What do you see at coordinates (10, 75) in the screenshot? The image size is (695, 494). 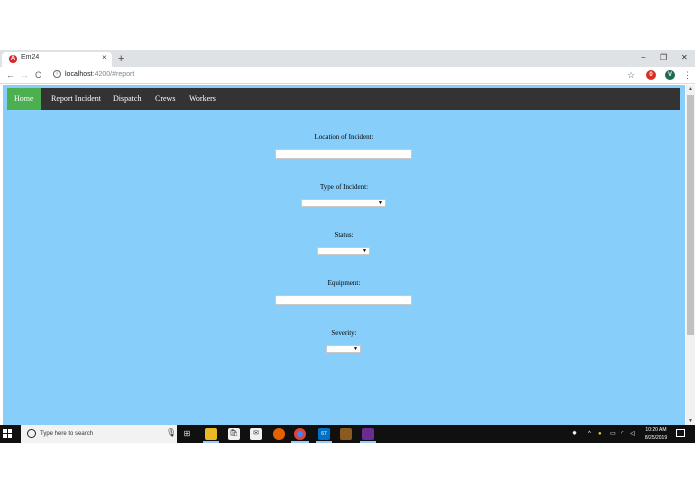 I see `back-arrow-icon: ←` at bounding box center [10, 75].